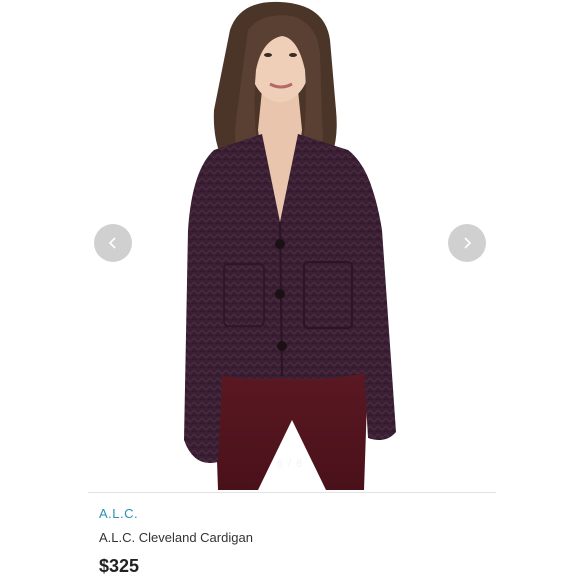  I want to click on image-counter: 6 / 6, so click(290, 464).